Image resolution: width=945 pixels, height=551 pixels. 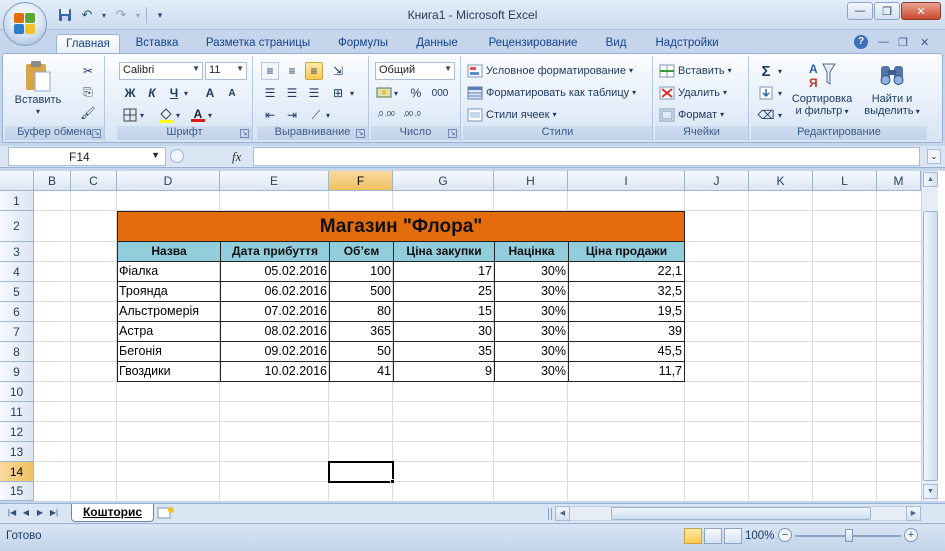 I want to click on scroll-left-icon: ◀, so click(x=562, y=513).